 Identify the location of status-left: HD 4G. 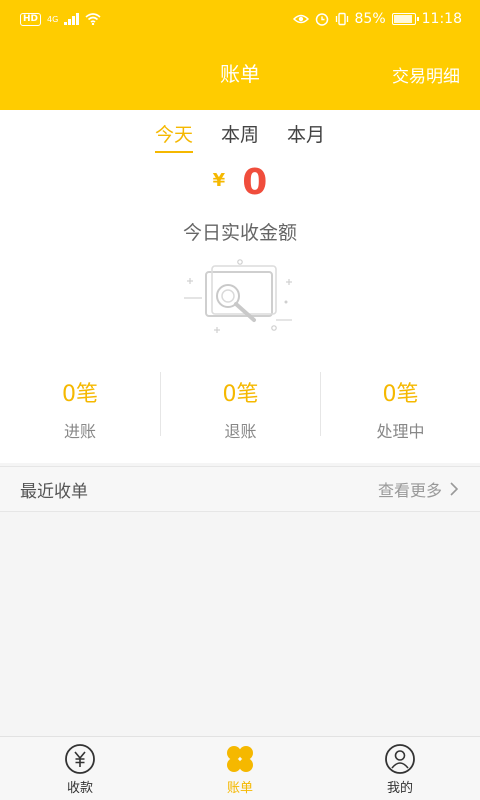
(60, 19).